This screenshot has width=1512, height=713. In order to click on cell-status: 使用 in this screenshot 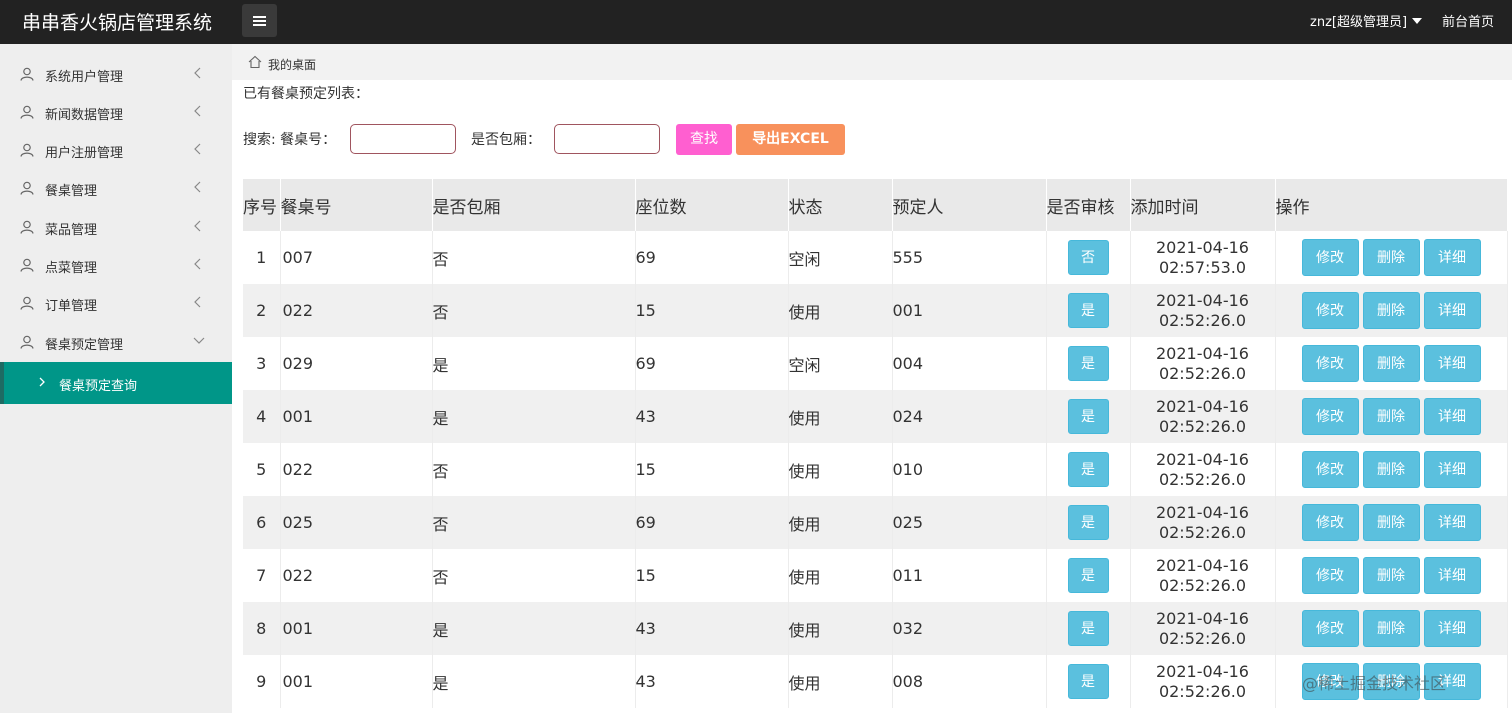, I will do `click(840, 469)`.